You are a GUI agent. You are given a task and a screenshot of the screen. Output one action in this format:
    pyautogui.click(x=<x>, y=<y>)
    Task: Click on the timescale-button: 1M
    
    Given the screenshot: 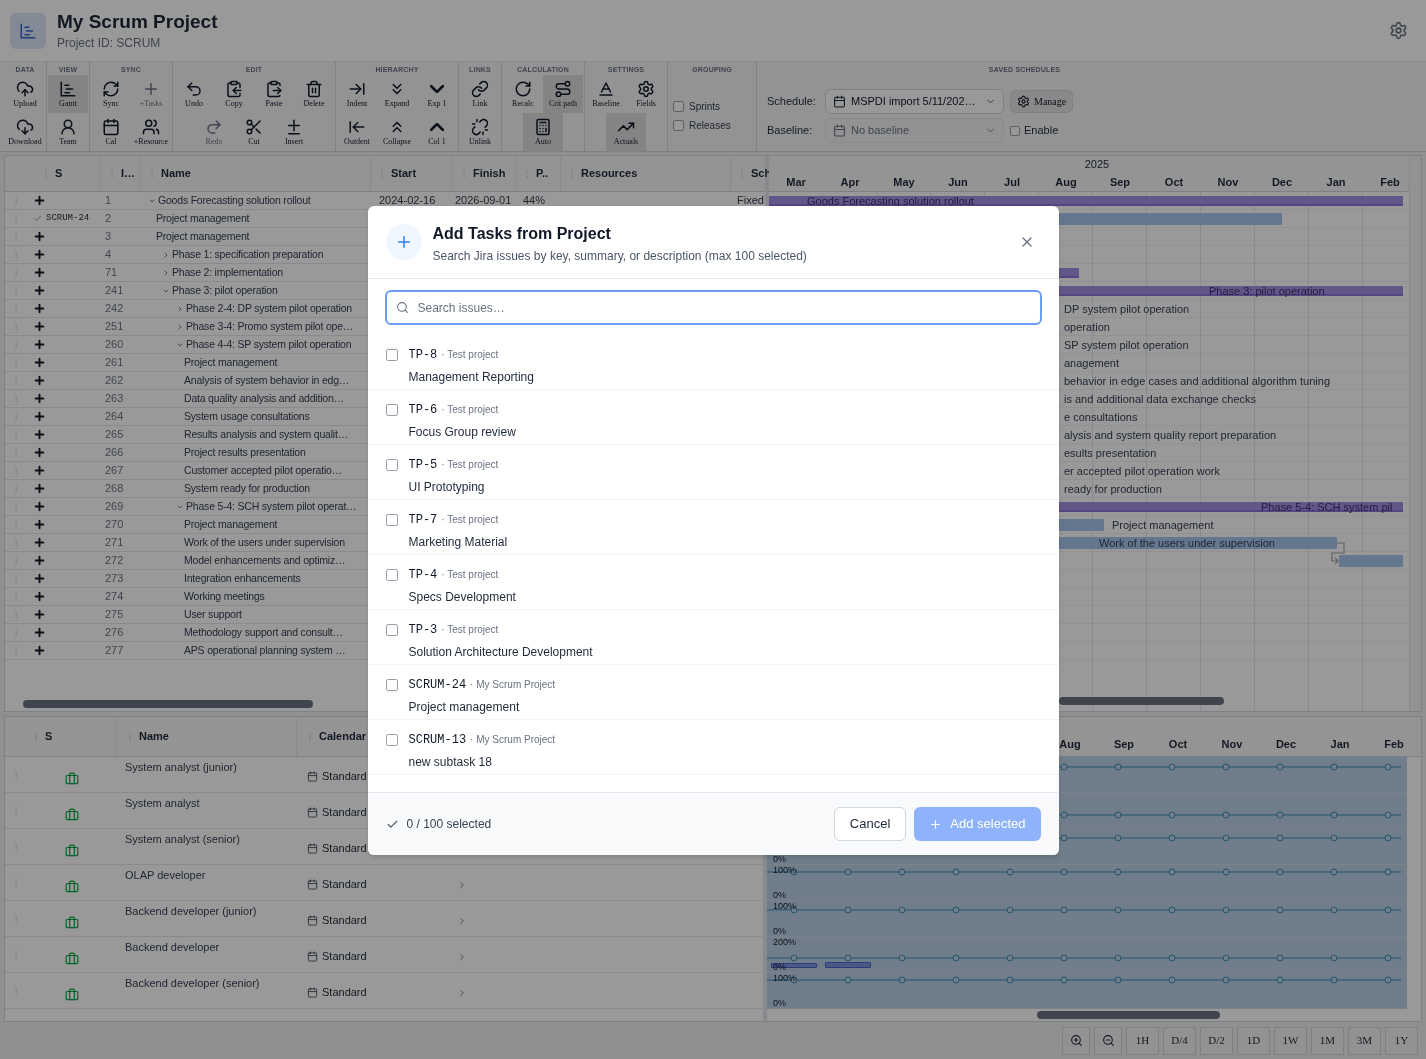 What is the action you would take?
    pyautogui.click(x=1327, y=1040)
    